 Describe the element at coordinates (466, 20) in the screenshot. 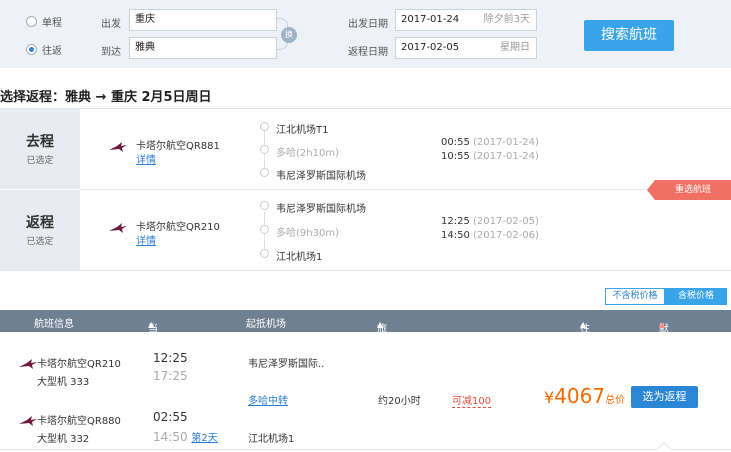

I see `depart-date-field: 2017-01-24 除夕前3天` at that location.